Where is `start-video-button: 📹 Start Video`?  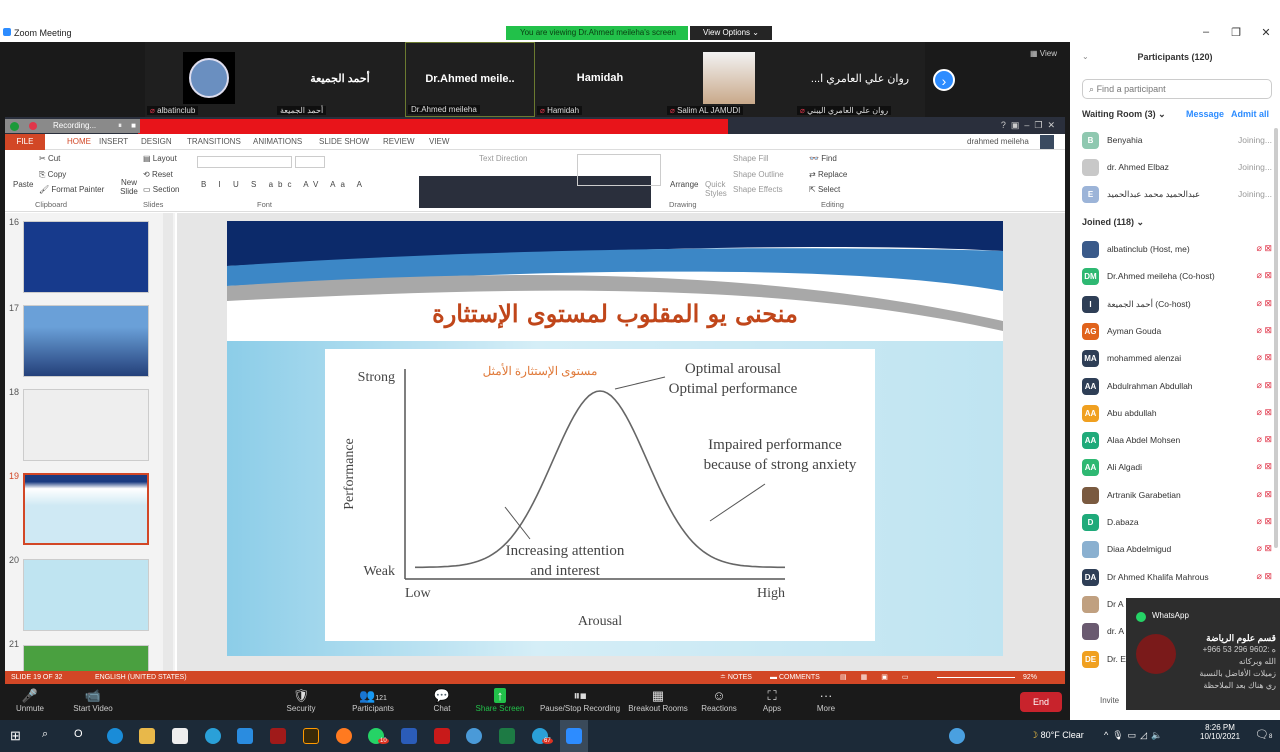
start-video-button: 📹 Start Video is located at coordinates (93, 700).